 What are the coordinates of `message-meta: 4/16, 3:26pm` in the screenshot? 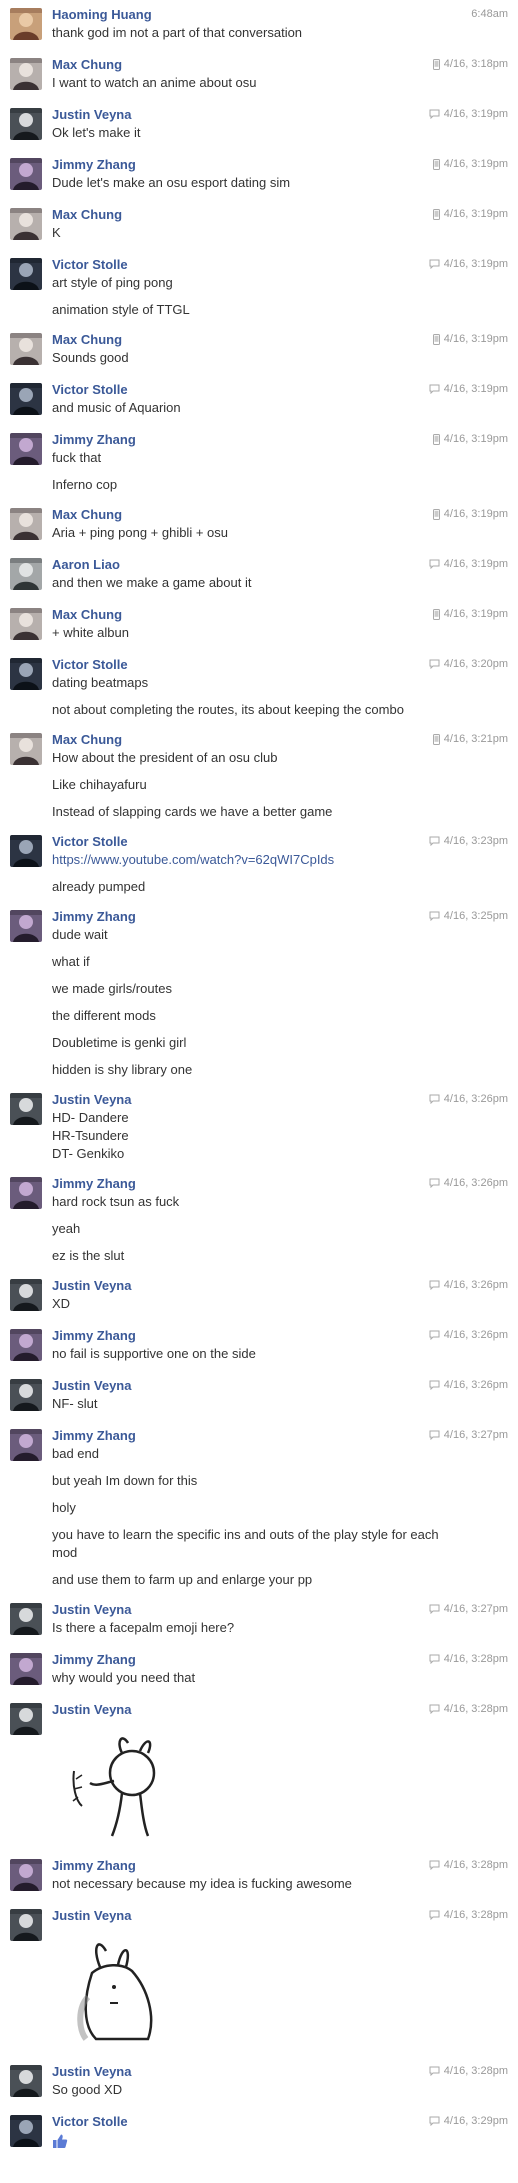 It's located at (468, 1385).